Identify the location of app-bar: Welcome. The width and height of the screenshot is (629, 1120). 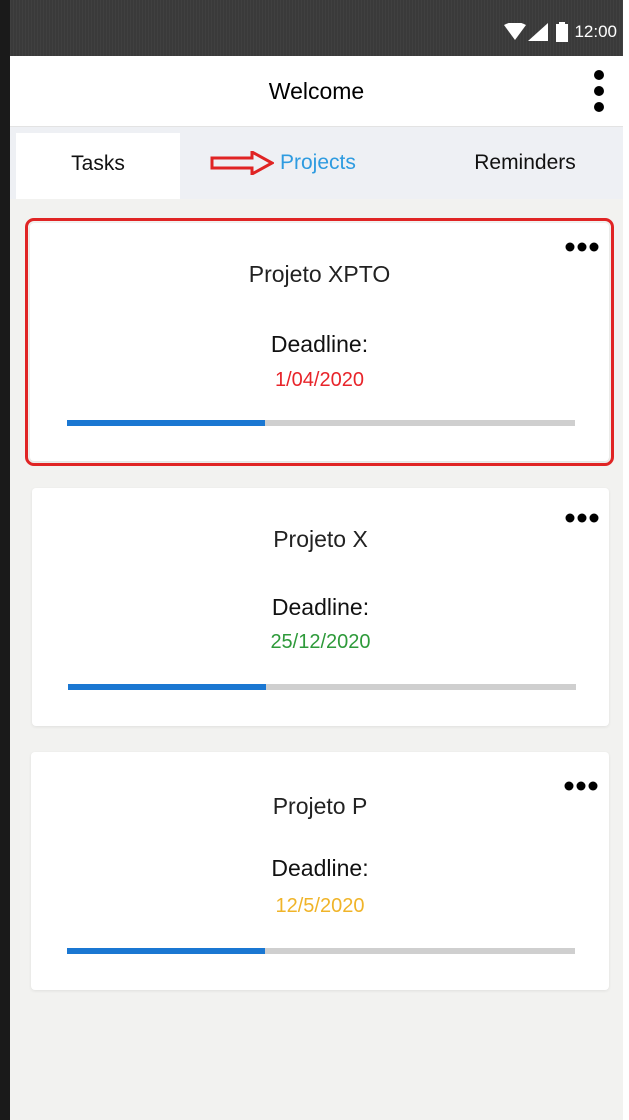
(316, 91).